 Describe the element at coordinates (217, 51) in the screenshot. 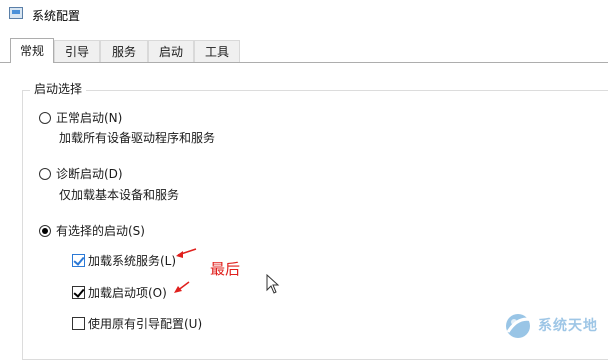

I see `tab-tools: 工具` at that location.